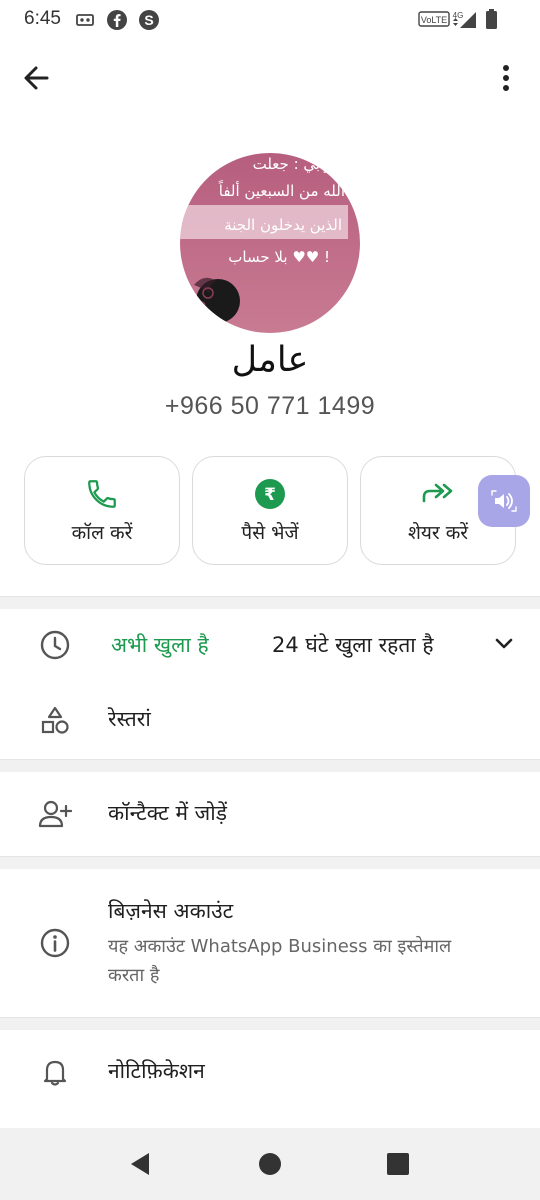 The width and height of the screenshot is (540, 1200). I want to click on floating-audio-button, so click(504, 501).